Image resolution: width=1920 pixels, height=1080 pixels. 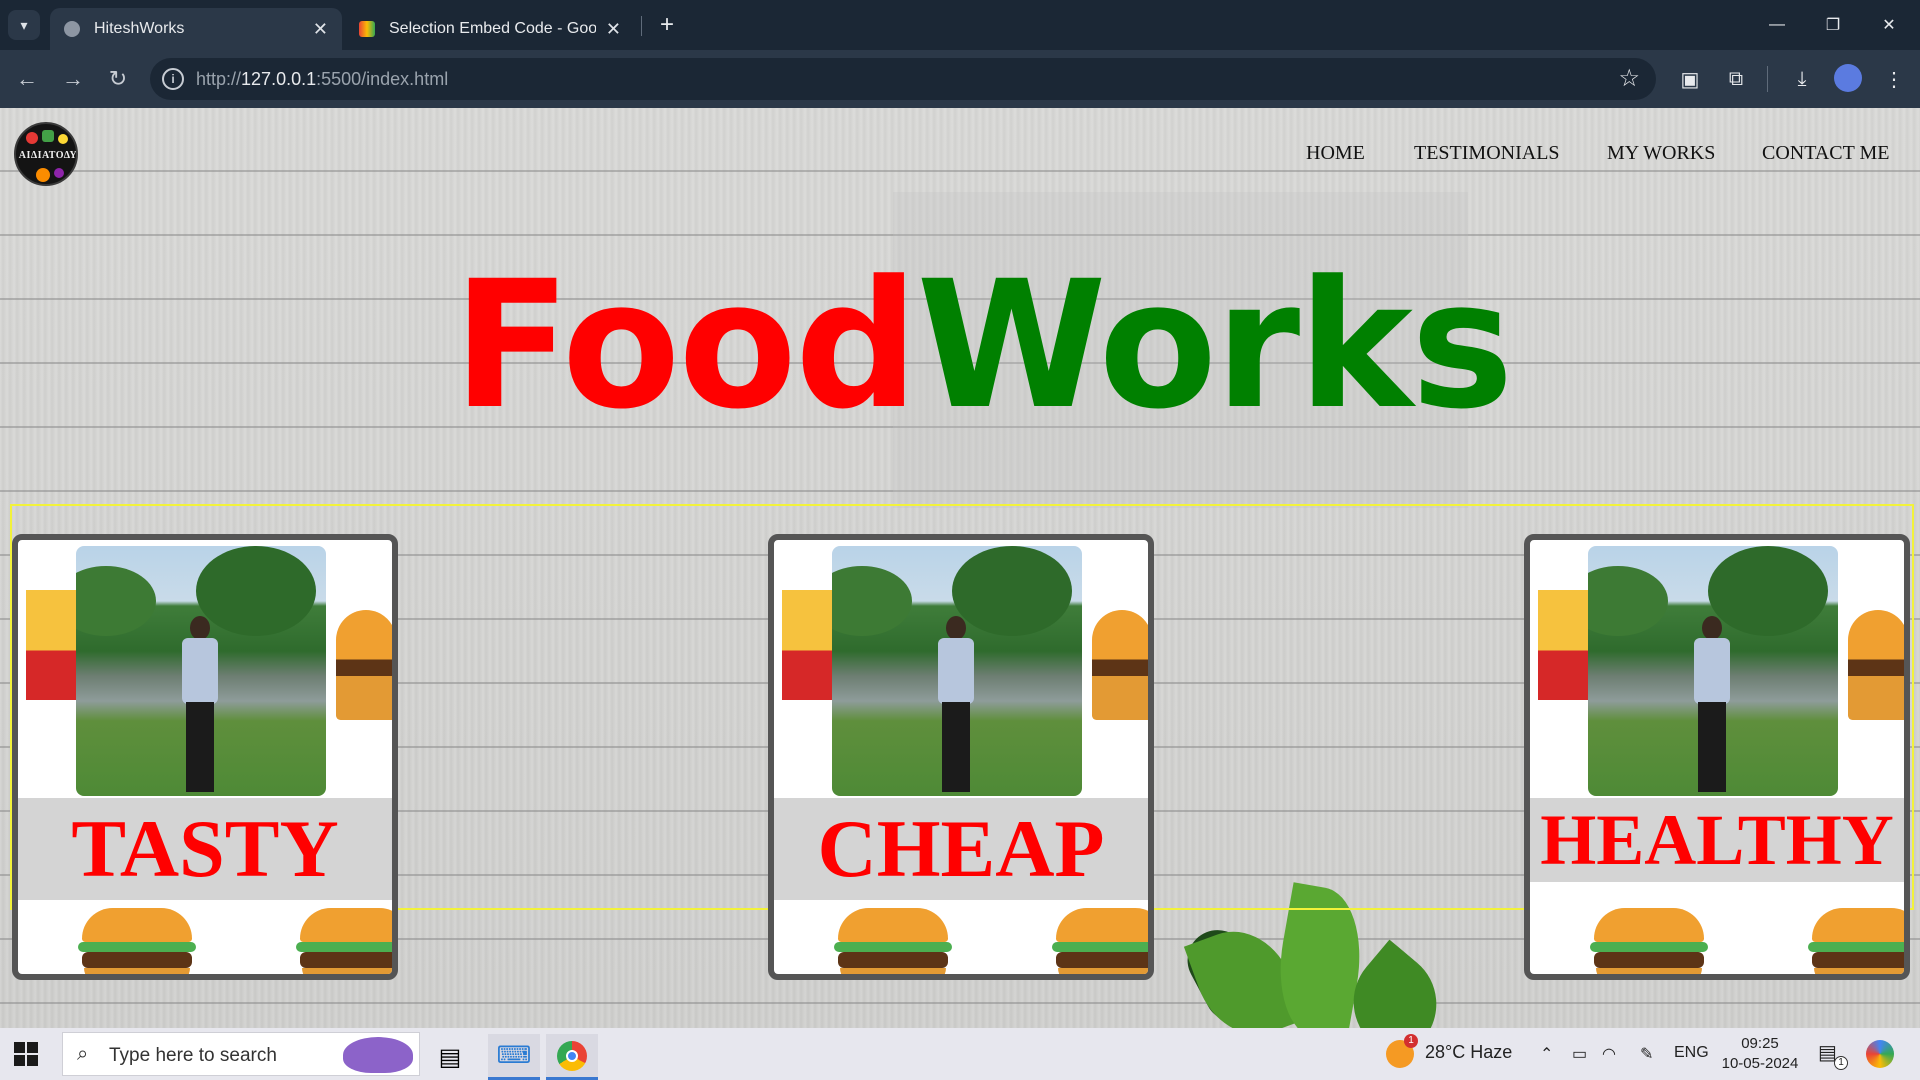 I want to click on wifi-icon: ◠, so click(x=1609, y=1054).